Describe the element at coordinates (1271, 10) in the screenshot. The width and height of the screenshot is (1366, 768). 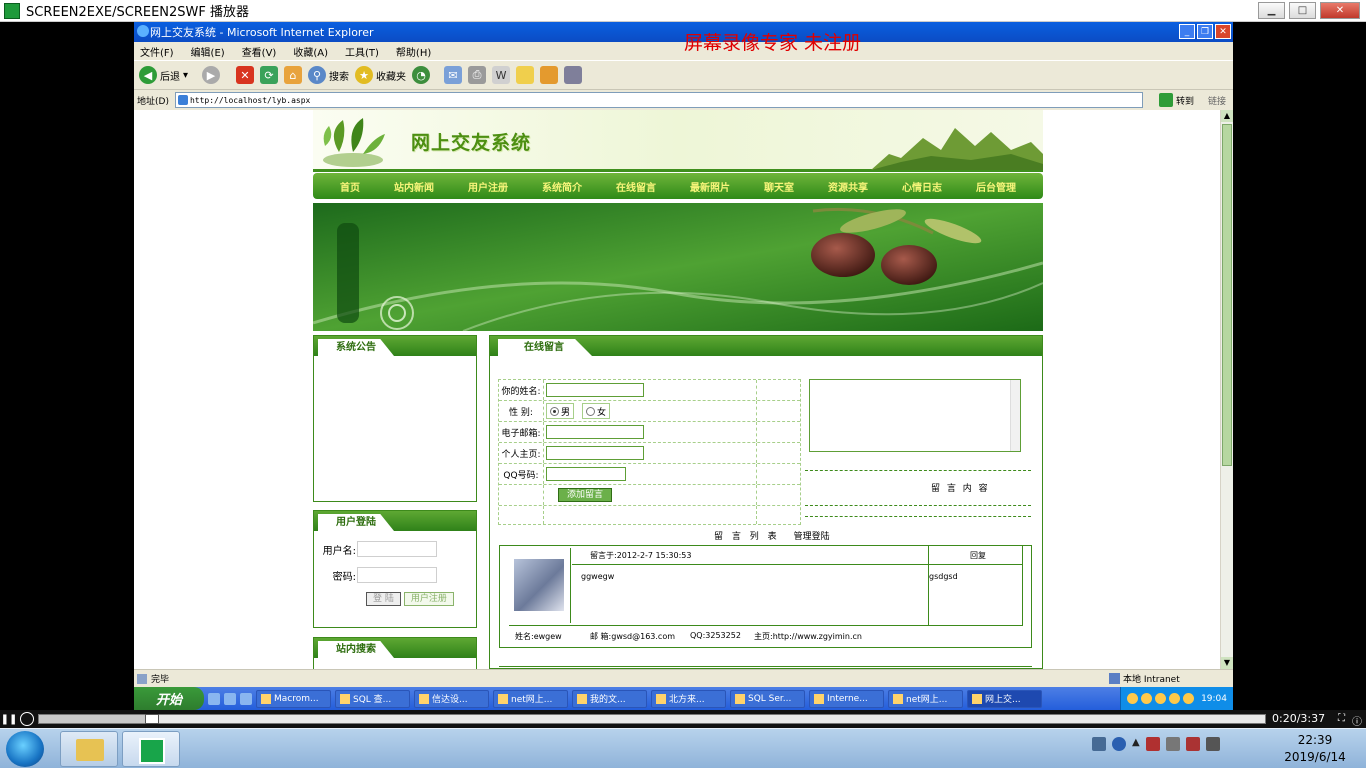
I see `minimize-button: ▁` at that location.